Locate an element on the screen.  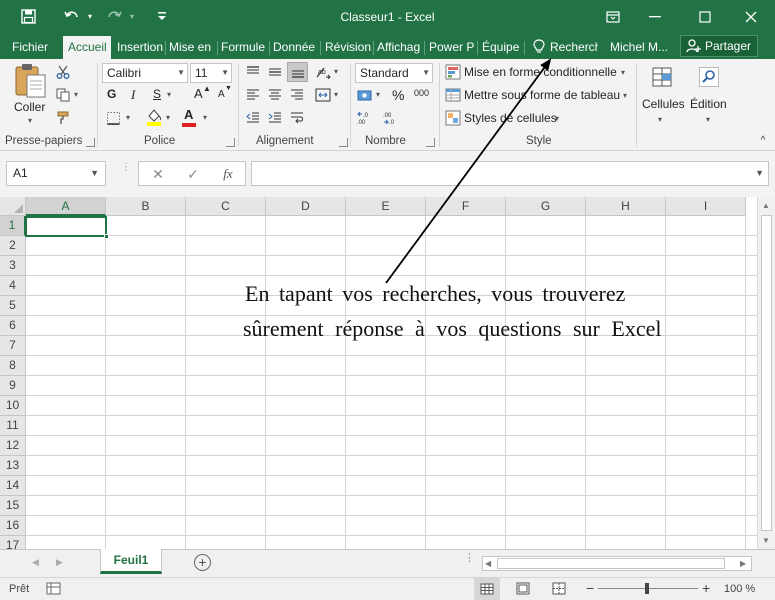
horizontal-scrollbar: ◀ ▶ is located at coordinates (617, 563).